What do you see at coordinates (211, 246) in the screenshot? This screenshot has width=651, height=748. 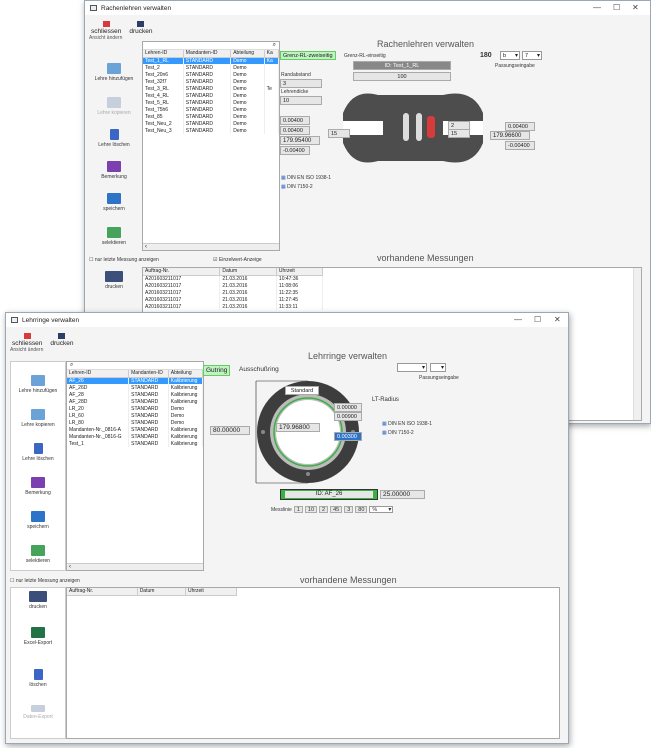 I see `horizontal-scrollbar: ‹` at bounding box center [211, 246].